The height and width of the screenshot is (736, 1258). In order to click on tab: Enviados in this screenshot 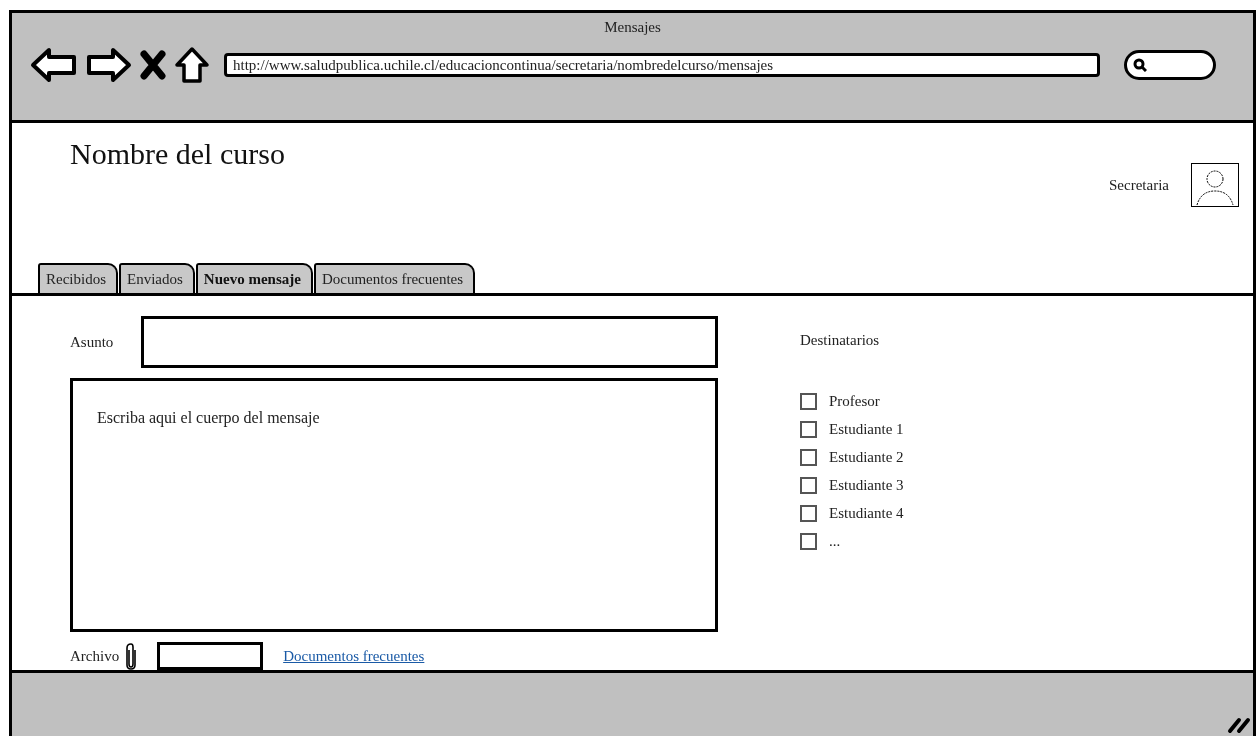, I will do `click(157, 278)`.